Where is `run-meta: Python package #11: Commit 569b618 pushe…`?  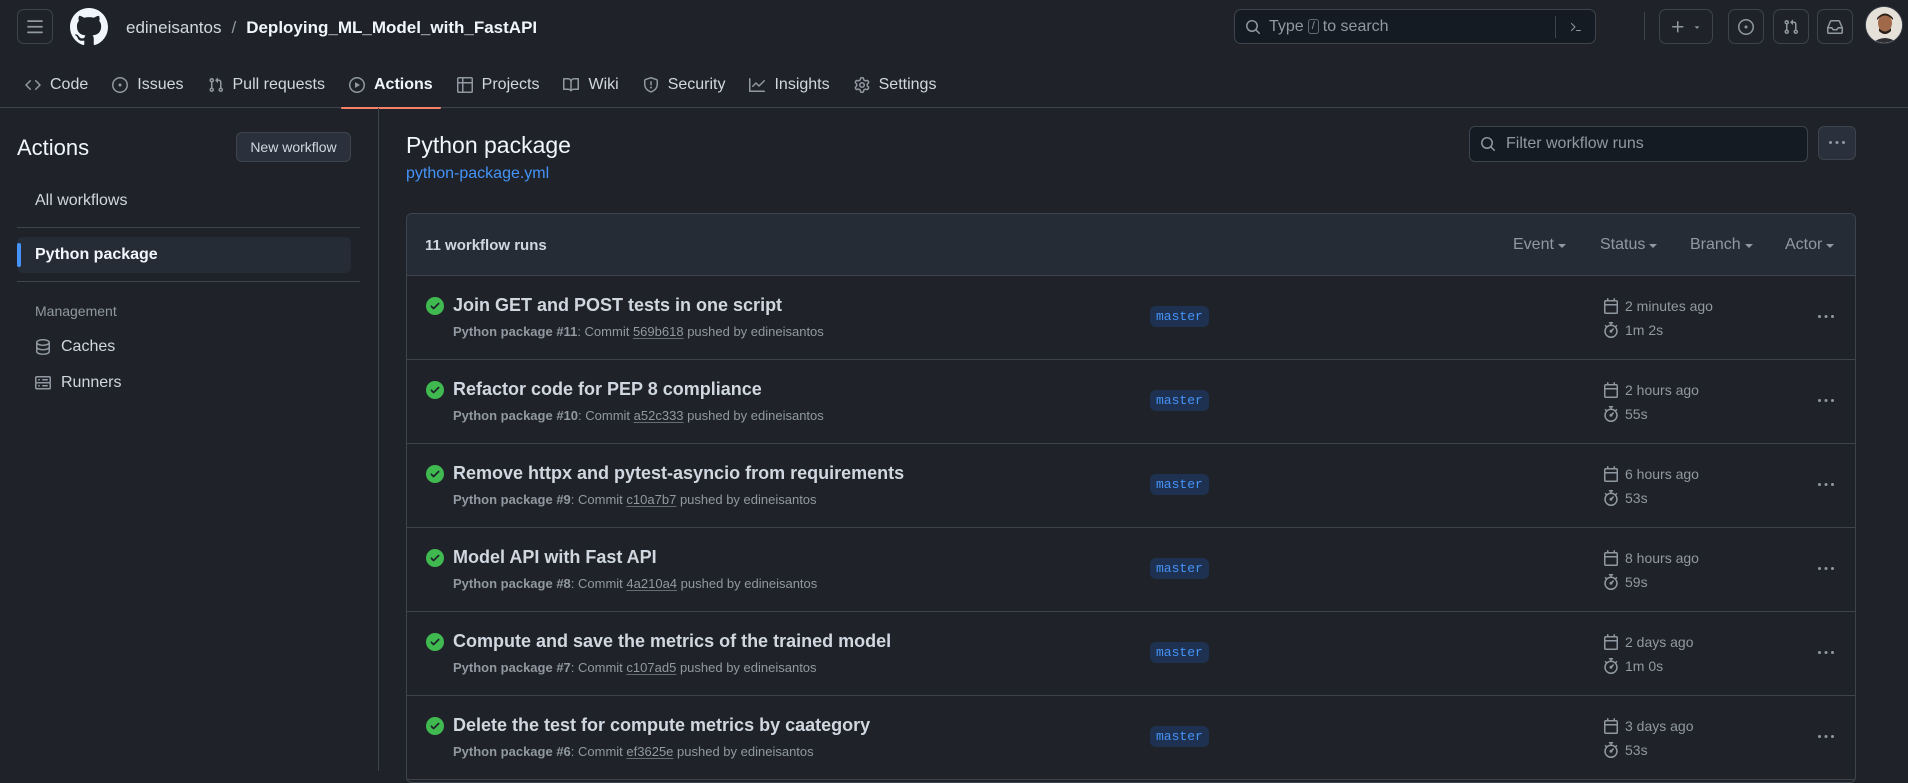
run-meta: Python package #11: Commit 569b618 pushe… is located at coordinates (638, 331).